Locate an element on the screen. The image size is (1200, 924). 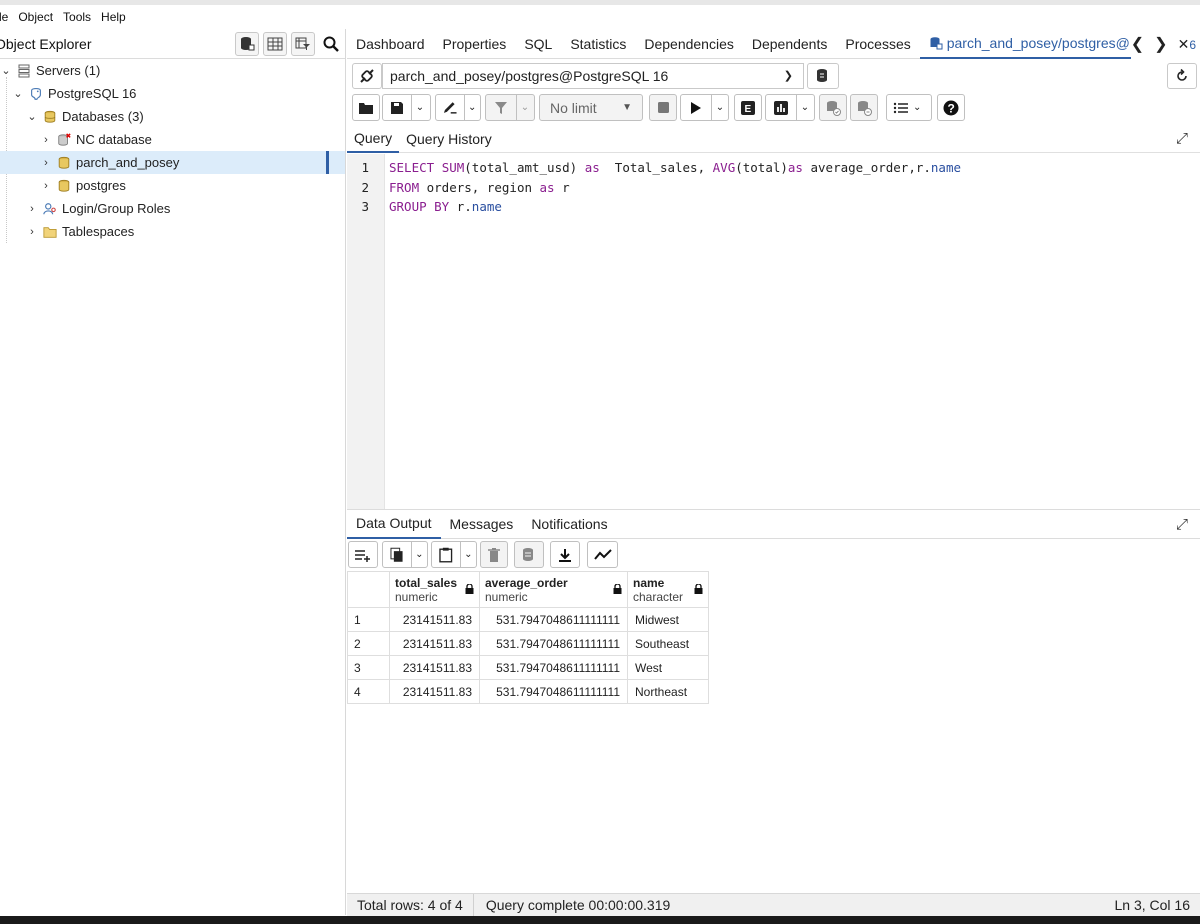
open-file-button is located at coordinates (366, 107).